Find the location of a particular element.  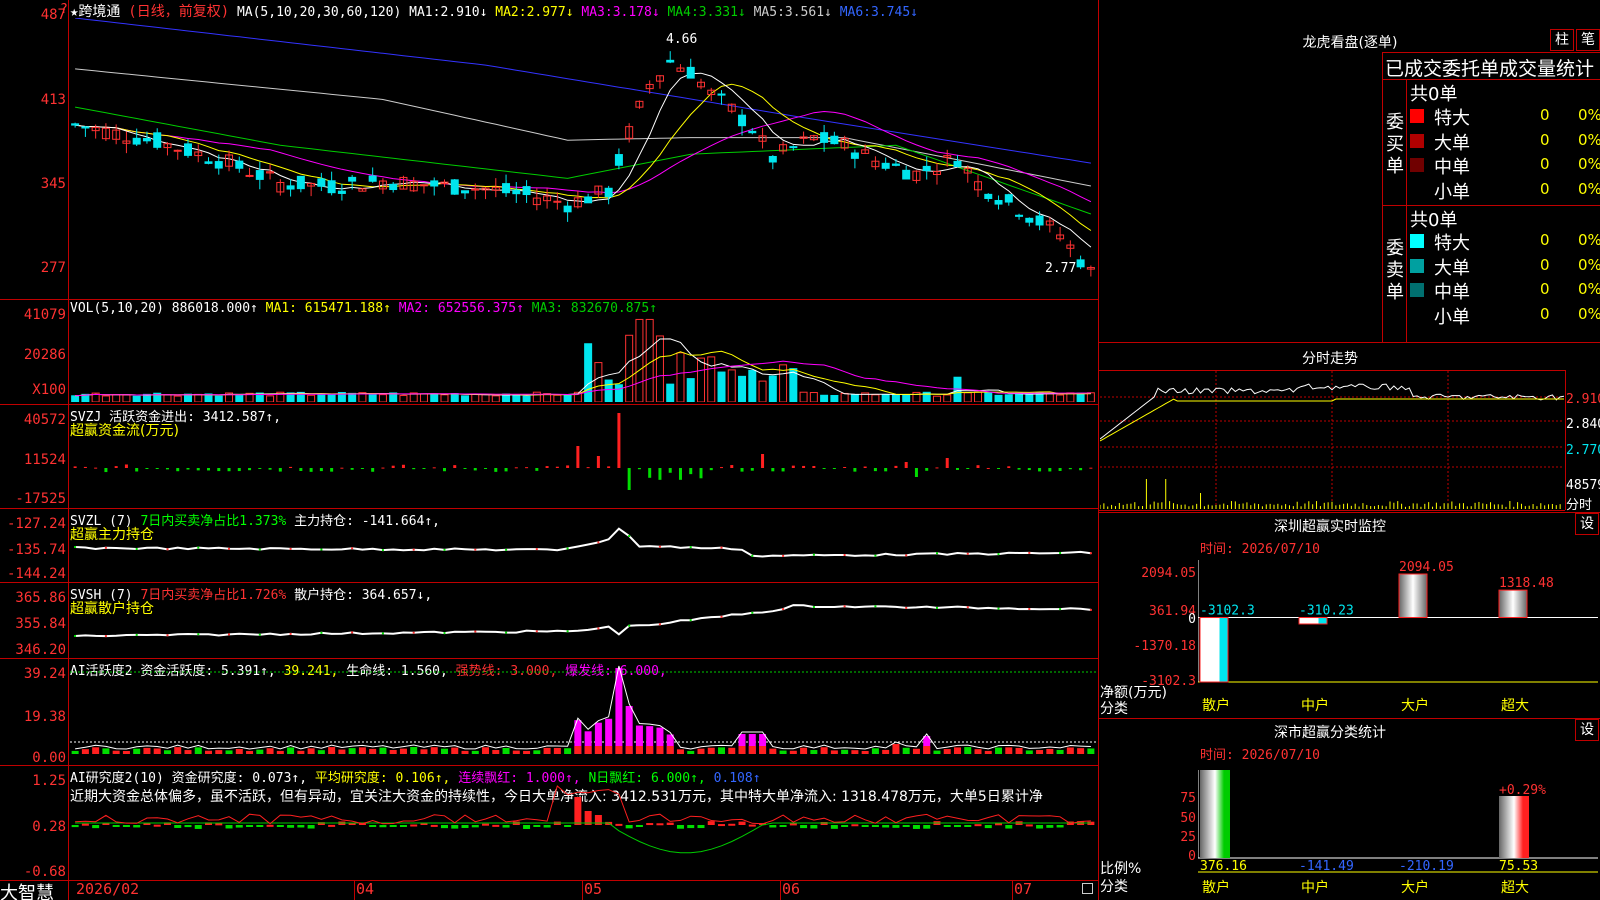

ai-research-chart is located at coordinates (583, 822).